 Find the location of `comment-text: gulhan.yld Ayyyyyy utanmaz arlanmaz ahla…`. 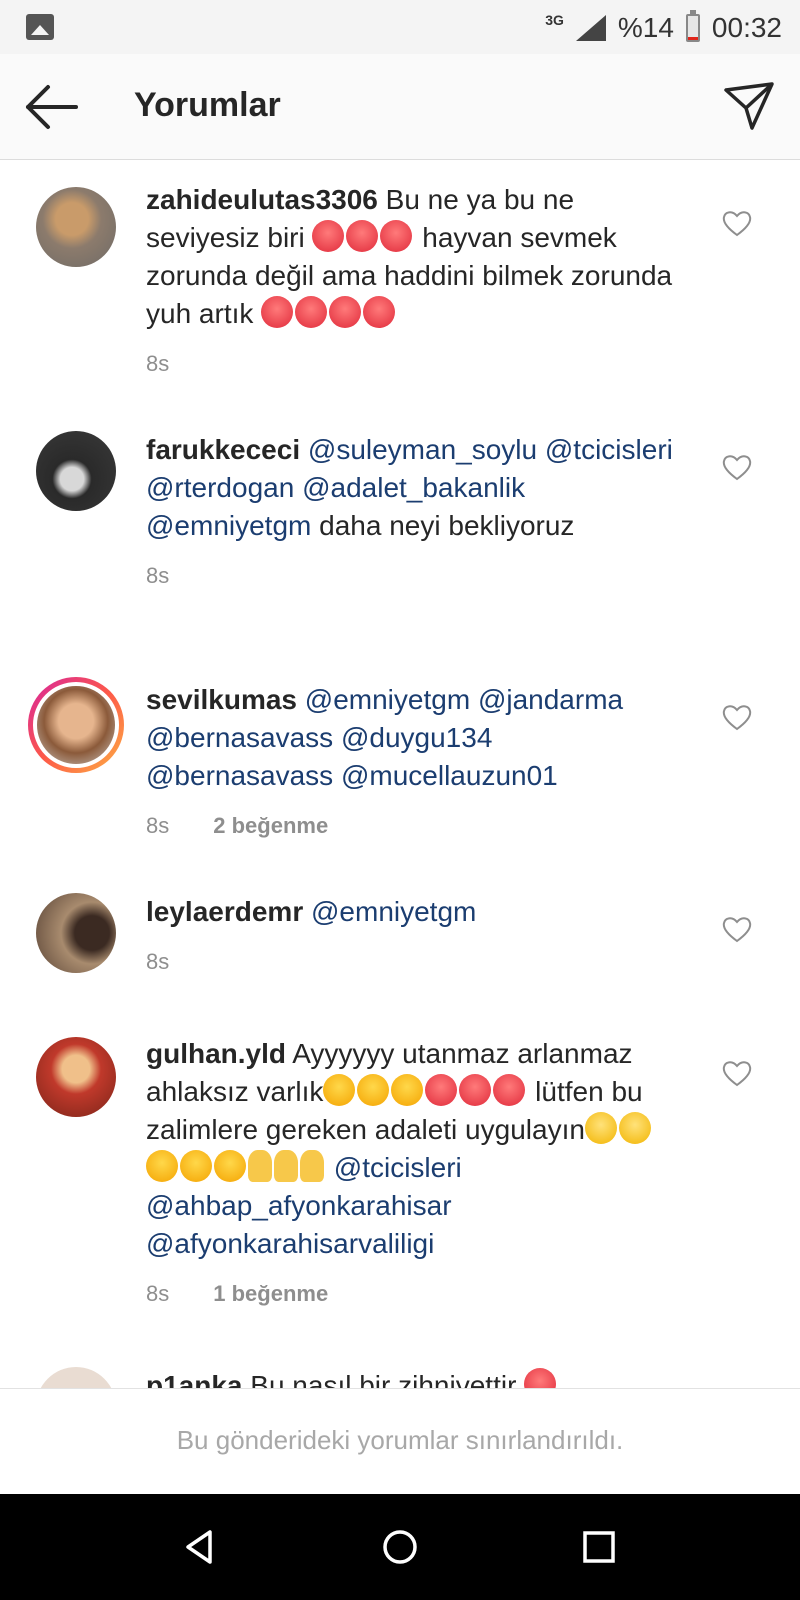

comment-text: gulhan.yld Ayyyyyy utanmaz arlanmaz ahla… is located at coordinates (416, 1149).